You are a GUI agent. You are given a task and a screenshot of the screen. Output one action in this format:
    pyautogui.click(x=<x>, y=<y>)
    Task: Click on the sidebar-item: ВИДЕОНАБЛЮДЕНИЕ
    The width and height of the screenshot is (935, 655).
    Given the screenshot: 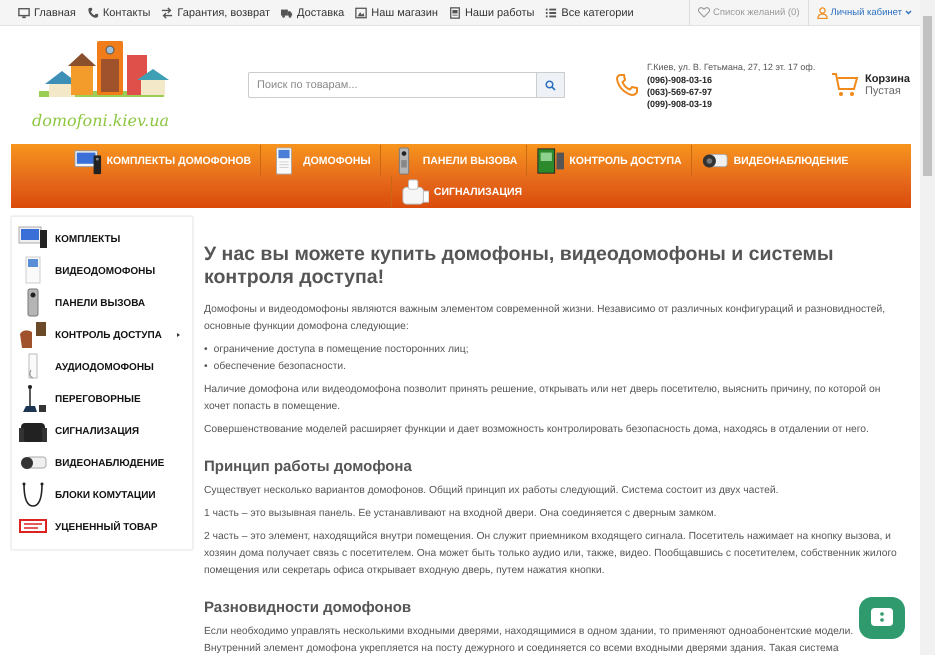 What is the action you would take?
    pyautogui.click(x=102, y=463)
    